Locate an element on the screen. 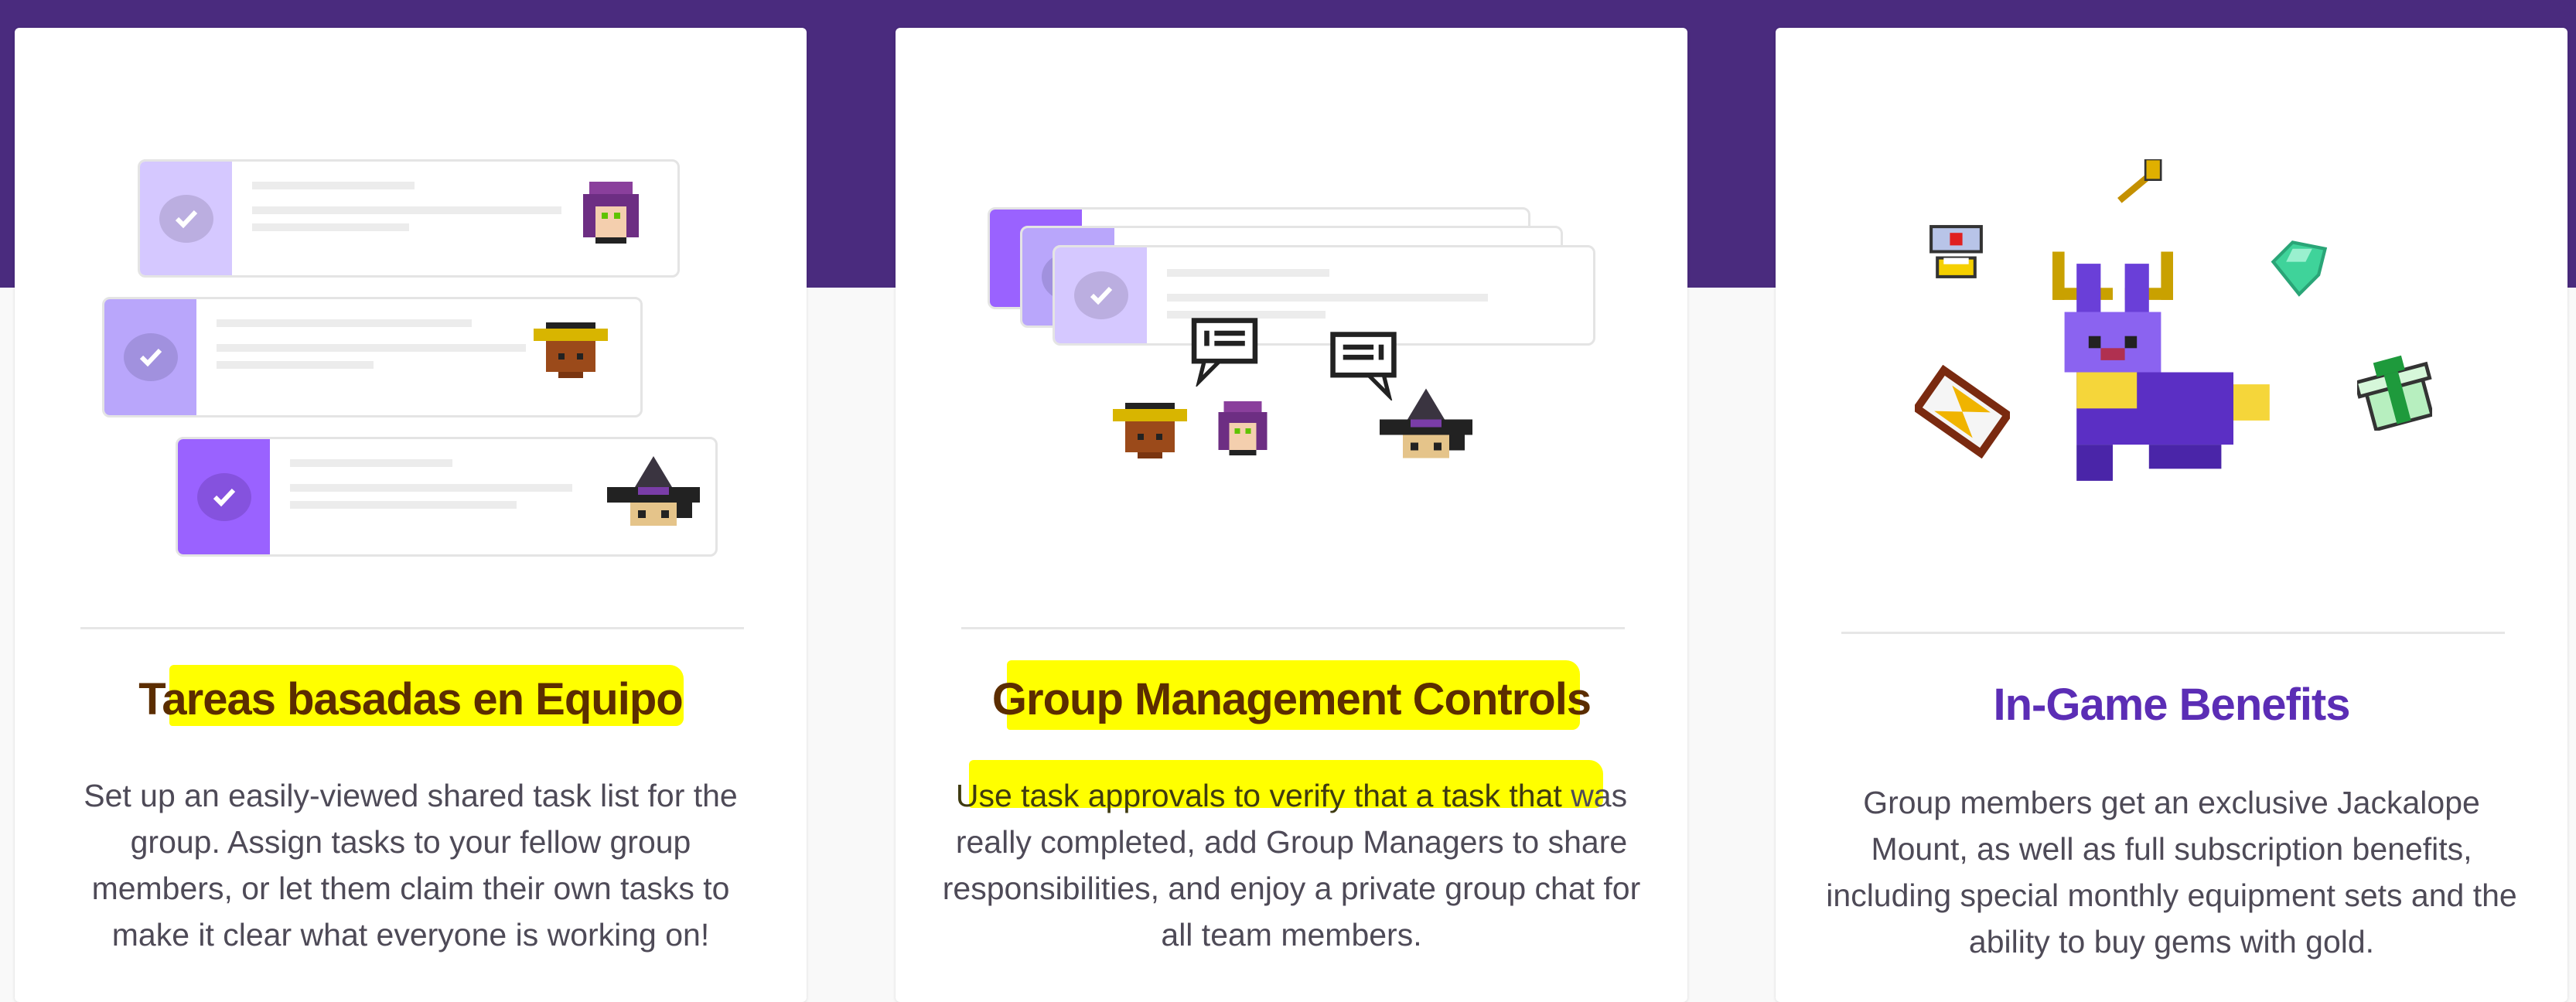  gift-box-icon is located at coordinates (2394, 393).